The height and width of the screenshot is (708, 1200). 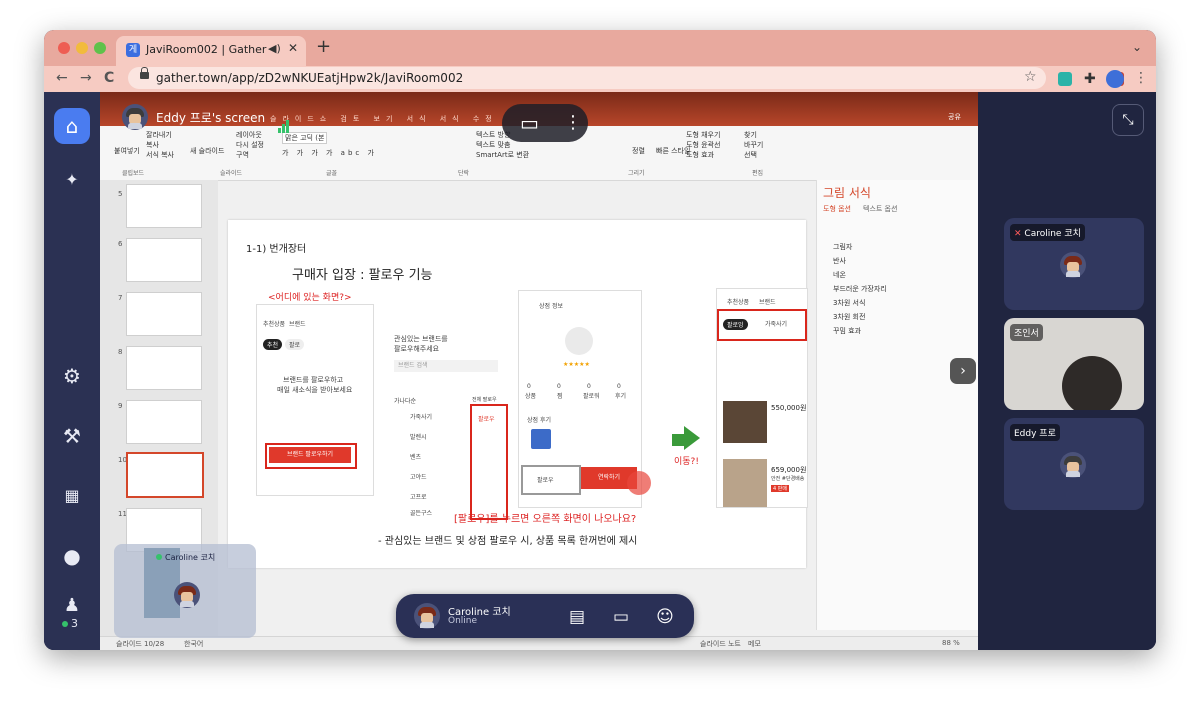 I want to click on phone2-brand: 가죽사기, so click(x=421, y=417).